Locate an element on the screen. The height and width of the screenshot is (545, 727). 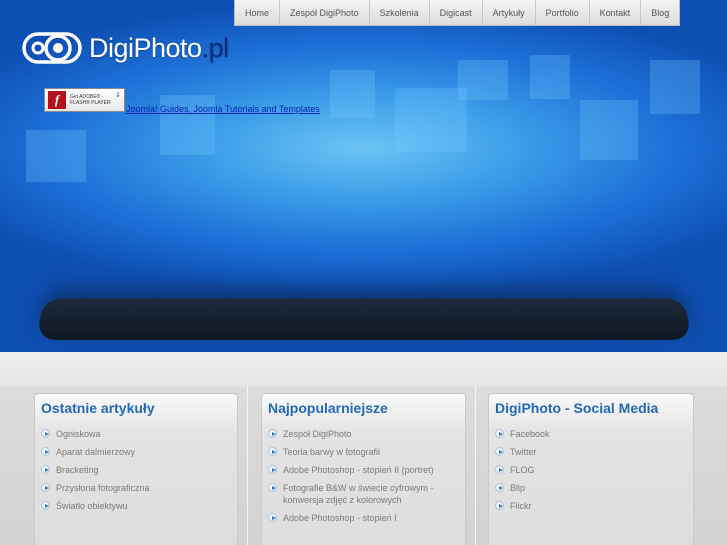
nav-digicast: Digicast is located at coordinates (456, 12).